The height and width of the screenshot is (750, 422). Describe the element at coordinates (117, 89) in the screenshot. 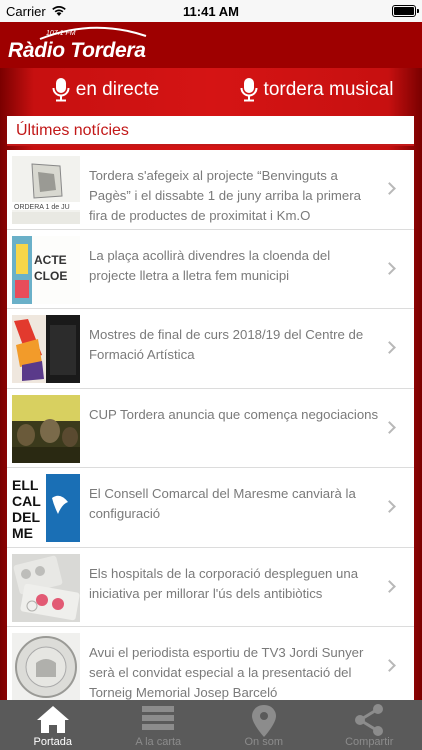

I see `live-stream-label: en directe` at that location.